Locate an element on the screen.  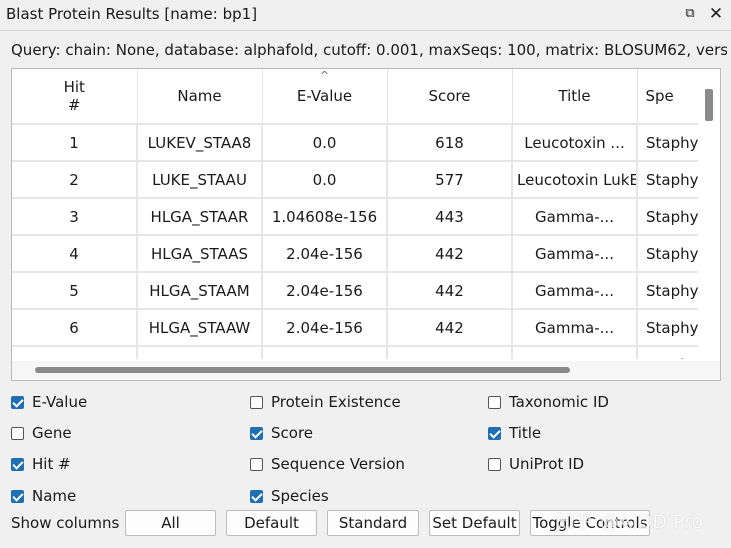
close-icon: ✕ is located at coordinates (716, 14).